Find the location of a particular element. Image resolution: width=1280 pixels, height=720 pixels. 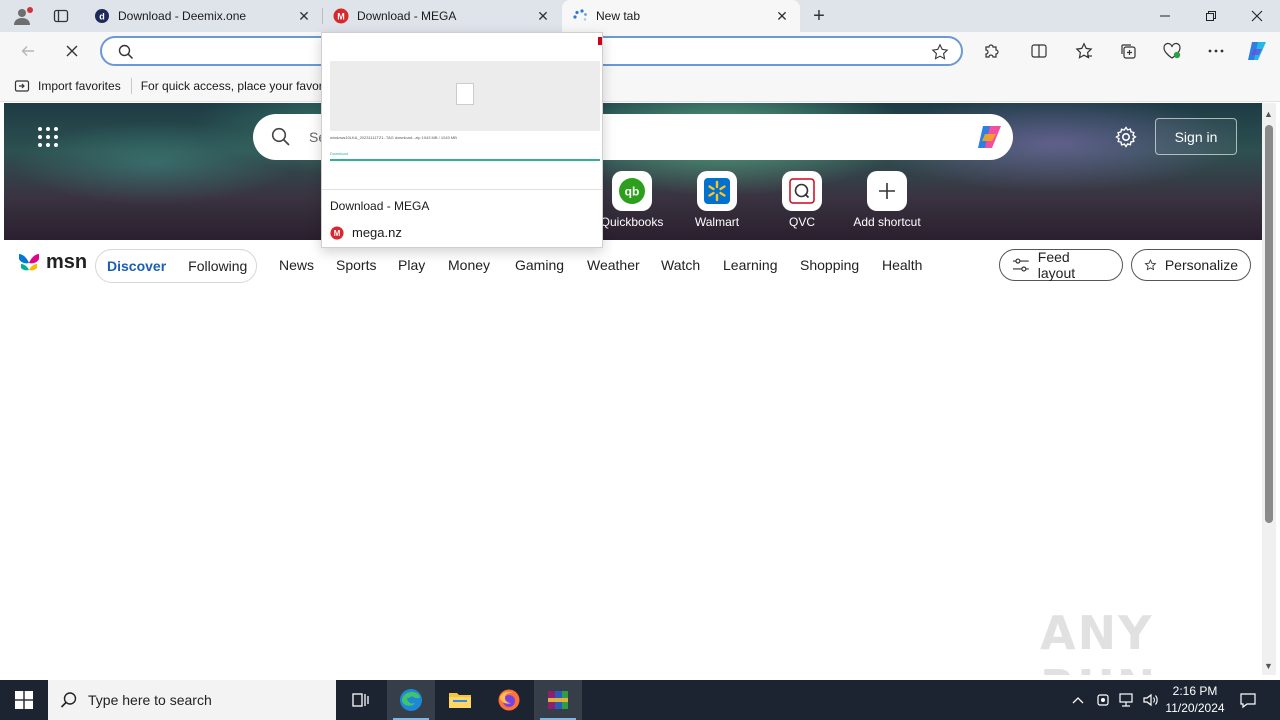

thumbnail-progress-bar is located at coordinates (465, 160).